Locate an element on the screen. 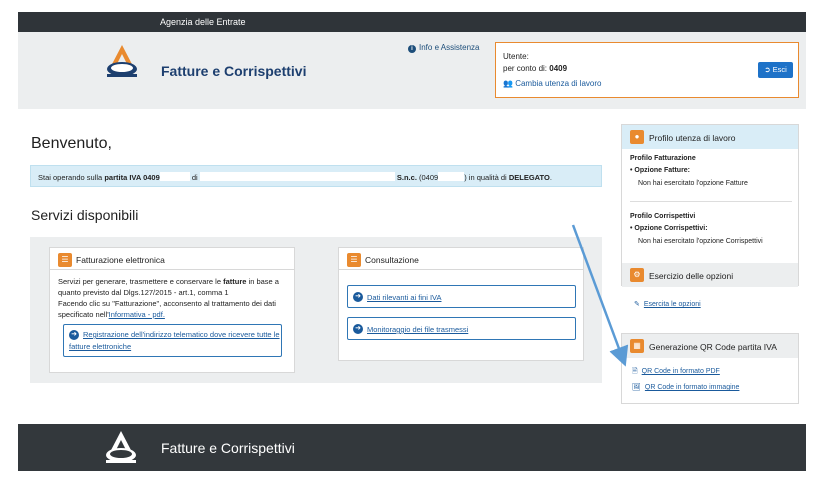  footer-brand: Fatture e Corrispettivi is located at coordinates (228, 448).